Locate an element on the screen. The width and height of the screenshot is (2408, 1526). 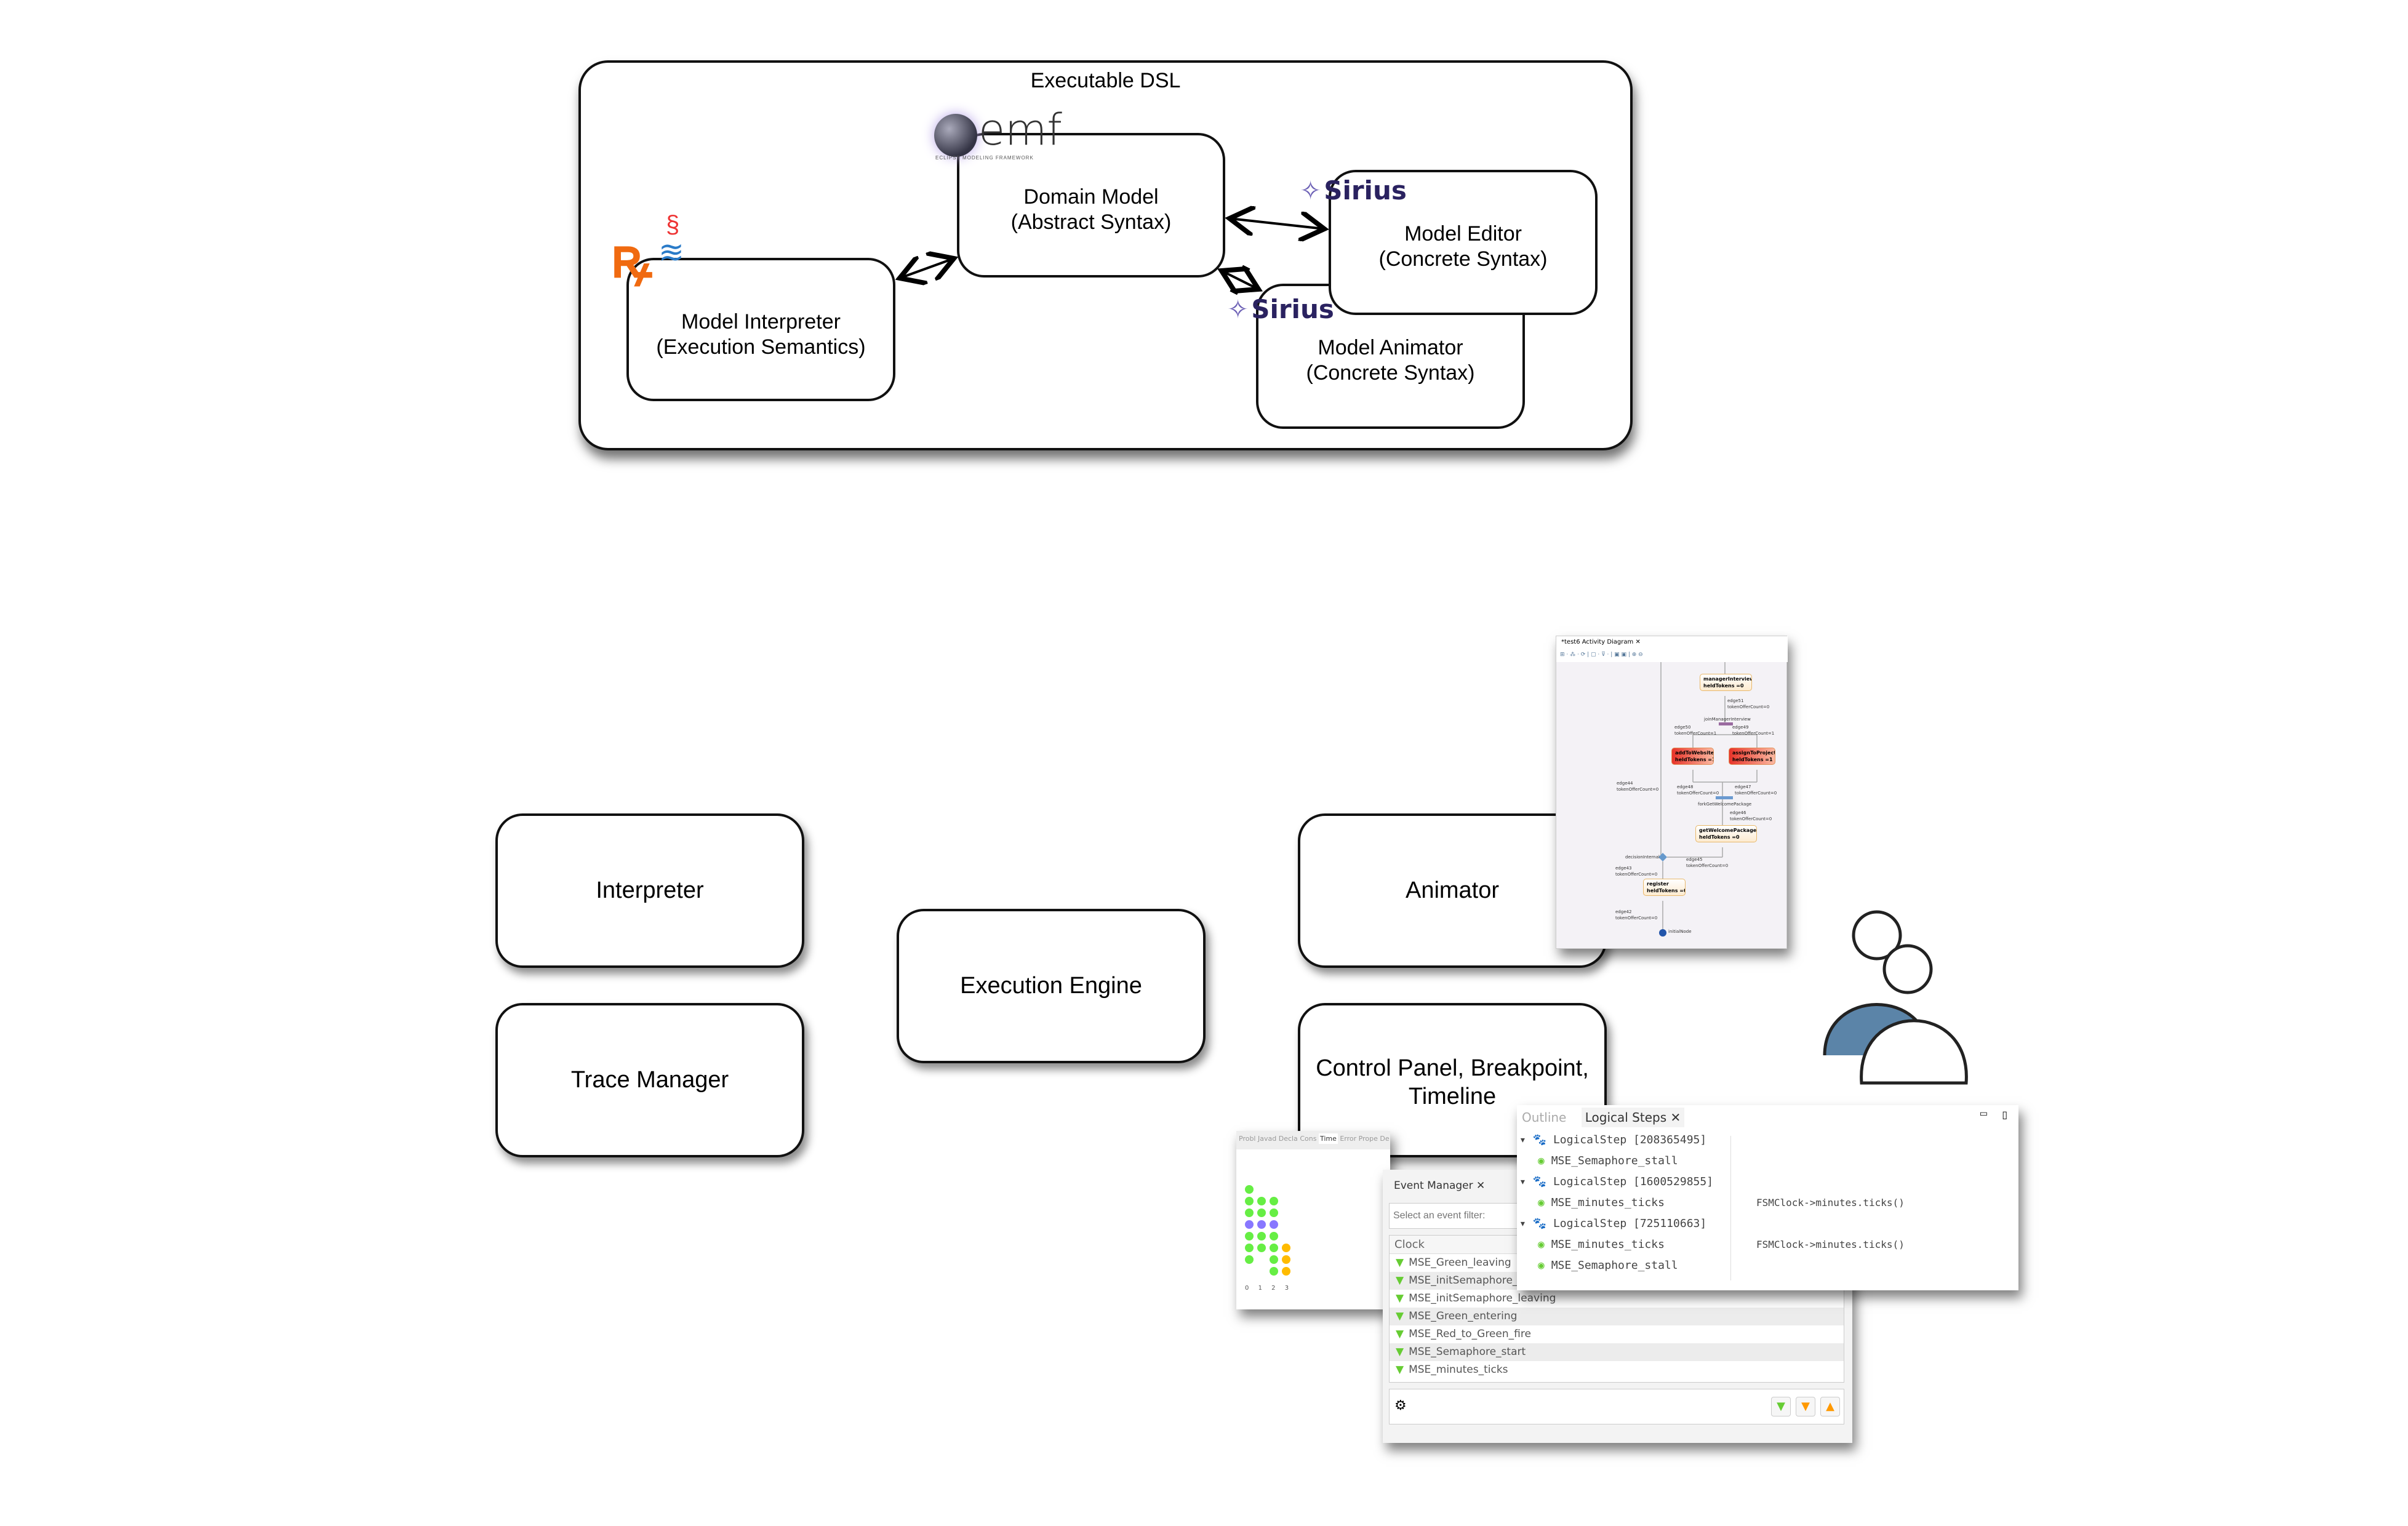
model-animator-title: Model Animator is located at coordinates (1390, 347).